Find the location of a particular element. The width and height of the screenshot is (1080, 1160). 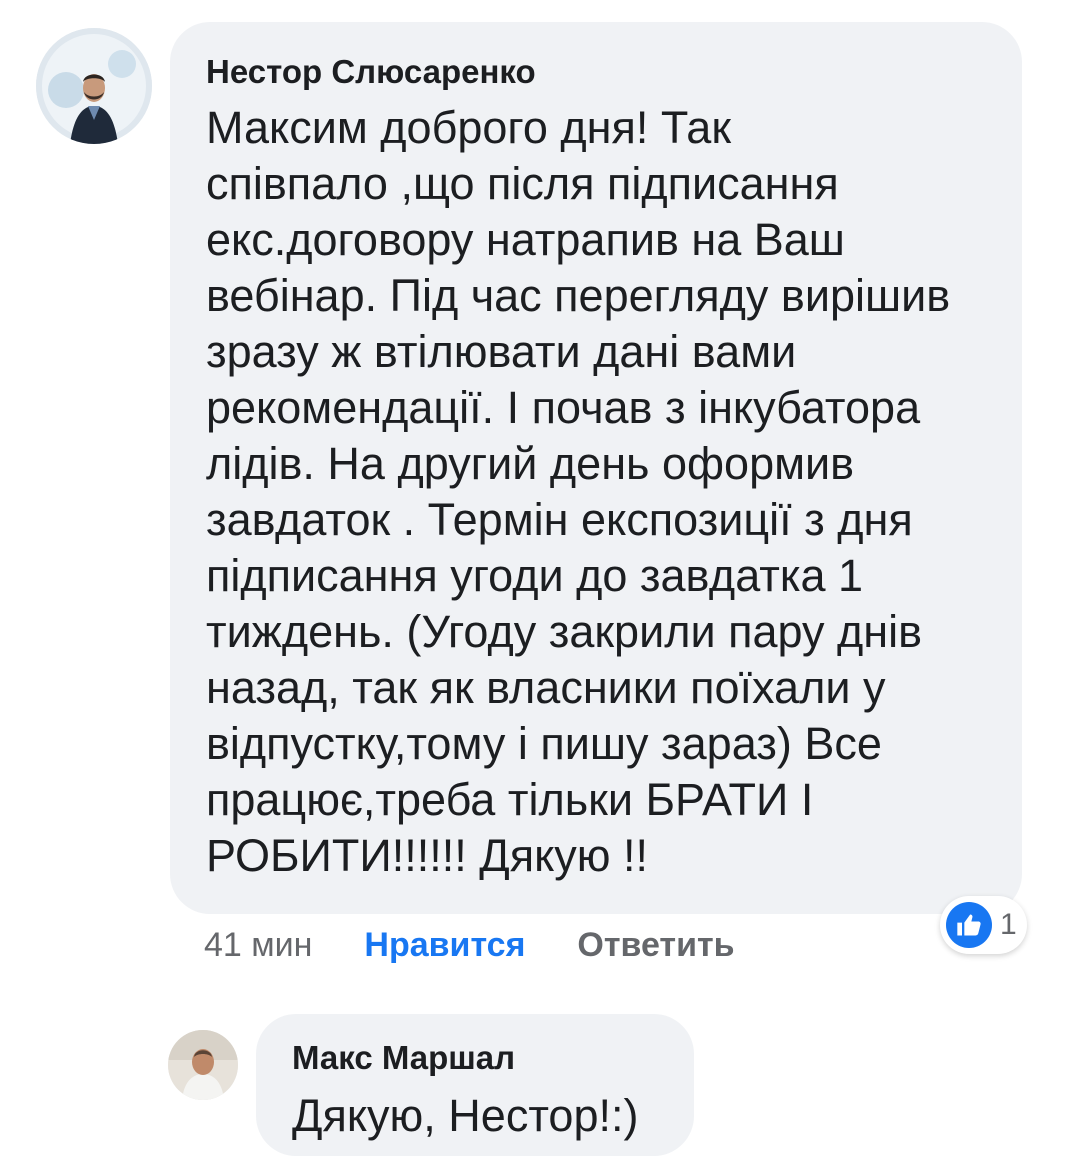

comment-text: Дякую, Нестор!:) is located at coordinates (465, 1115).